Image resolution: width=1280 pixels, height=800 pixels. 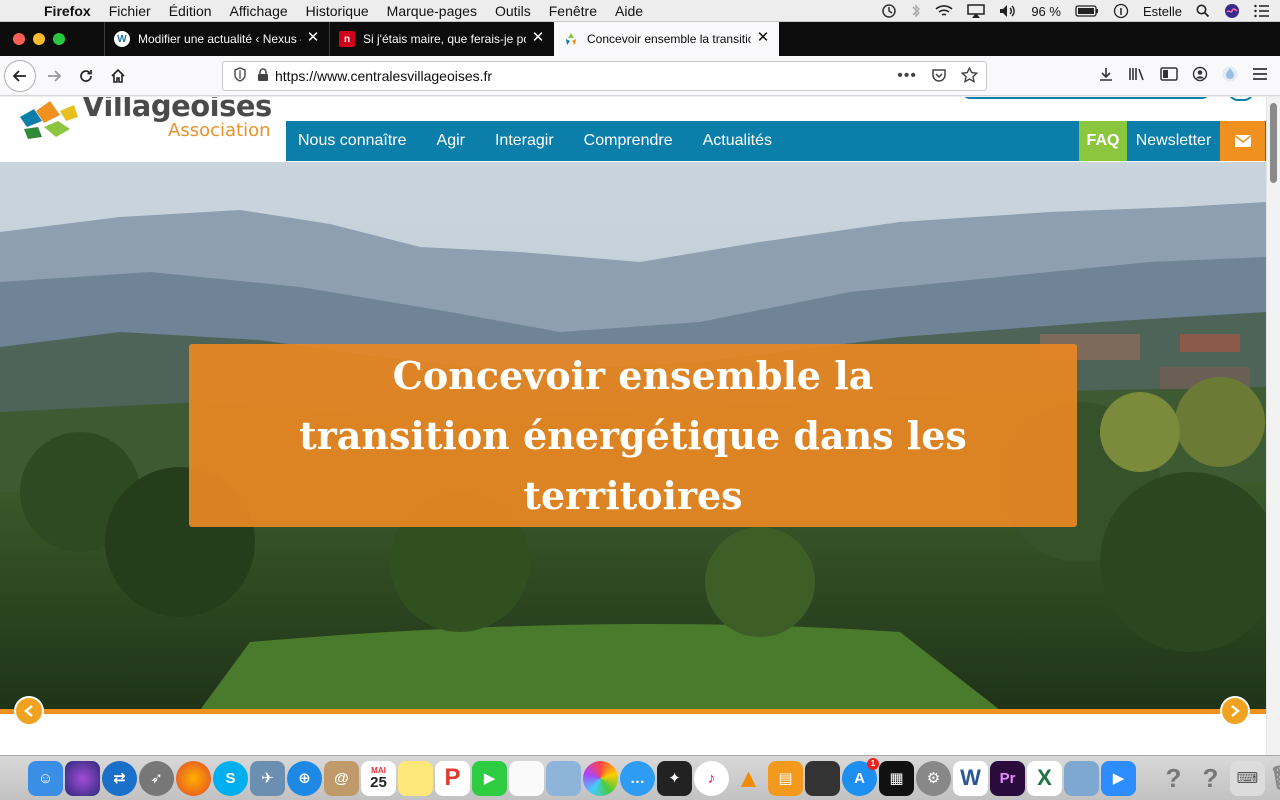 What do you see at coordinates (860, 776) in the screenshot?
I see `app-store-icon: A1` at bounding box center [860, 776].